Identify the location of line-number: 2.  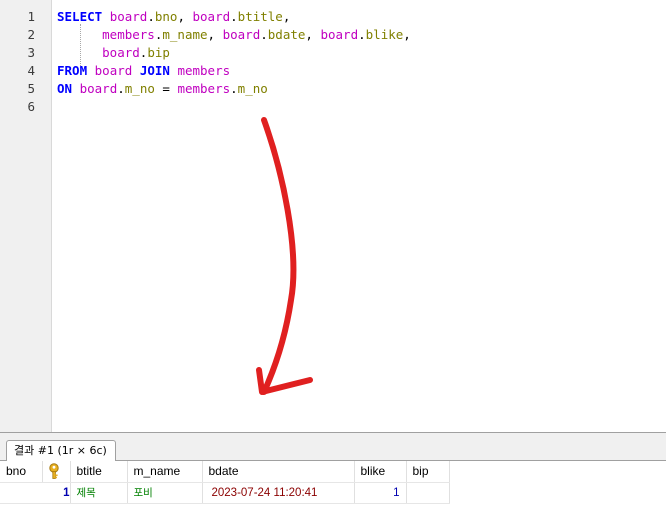
(31, 34).